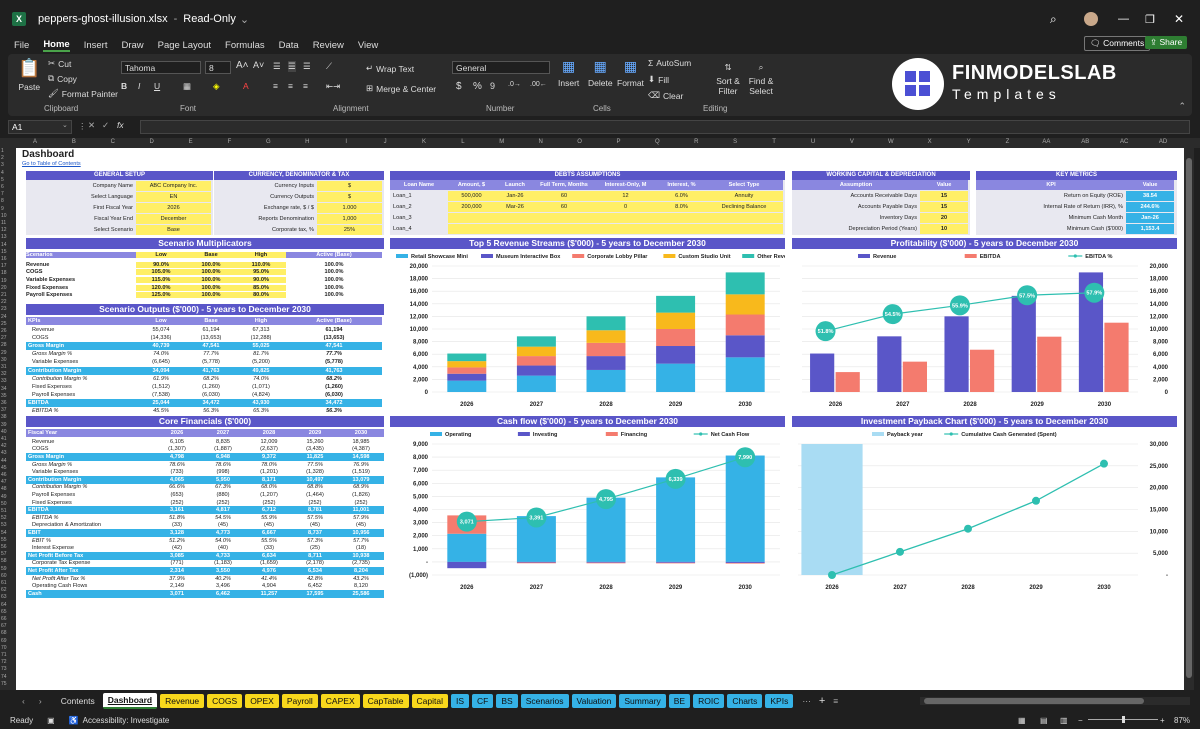 The width and height of the screenshot is (1200, 729). Describe the element at coordinates (1034, 701) in the screenshot. I see `horizontal-scroll-thumb` at that location.